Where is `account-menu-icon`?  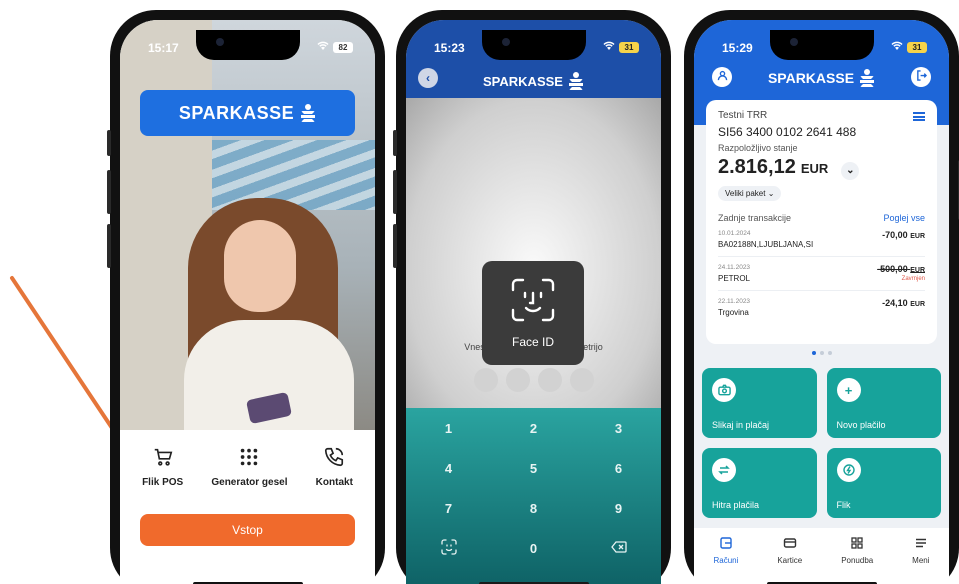 account-menu-icon is located at coordinates (919, 116).